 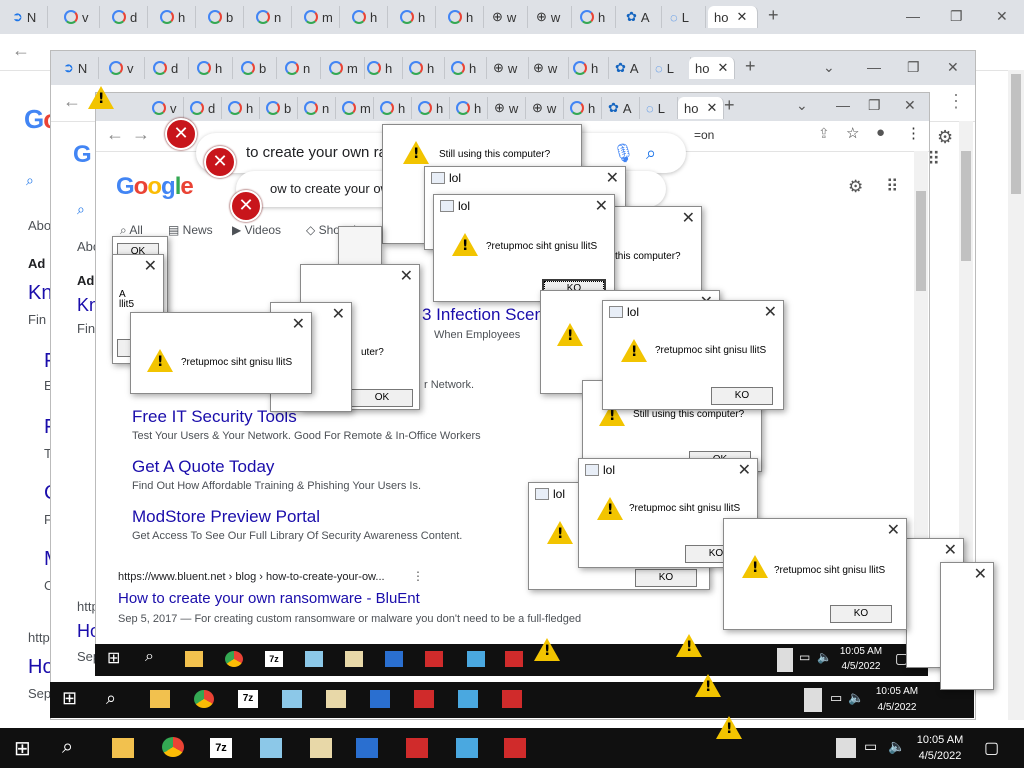 I want to click on show-hidden-icon, so click(x=846, y=748).